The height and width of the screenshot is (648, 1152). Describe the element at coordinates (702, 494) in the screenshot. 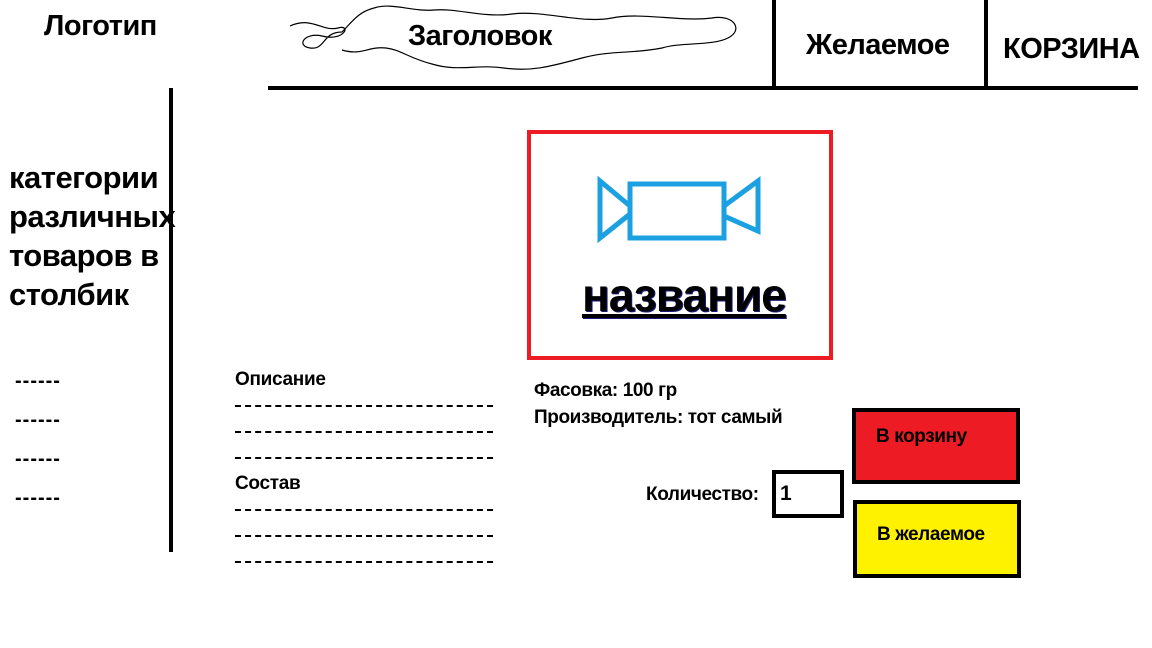

I see `quantity-label: Количество:` at that location.